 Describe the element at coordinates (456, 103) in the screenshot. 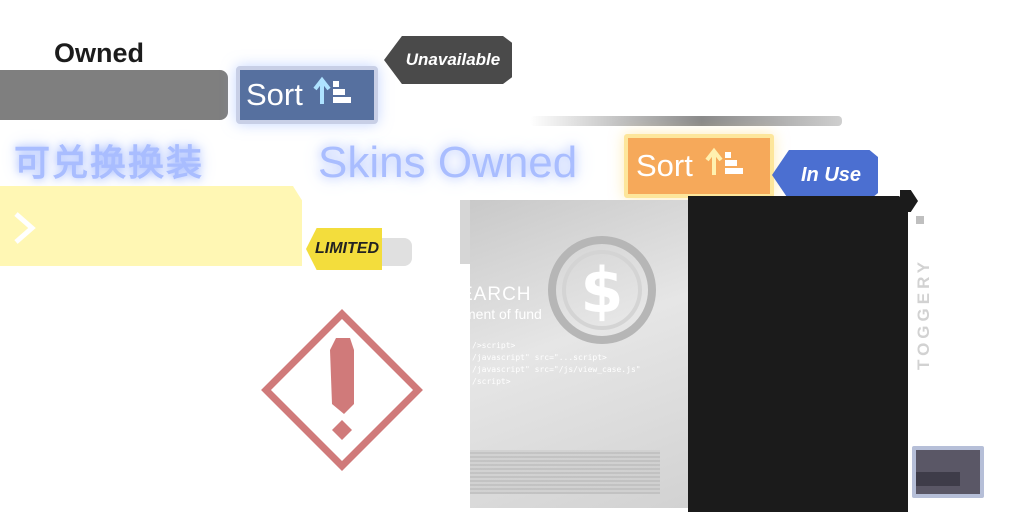

I see `faint-decoration` at that location.